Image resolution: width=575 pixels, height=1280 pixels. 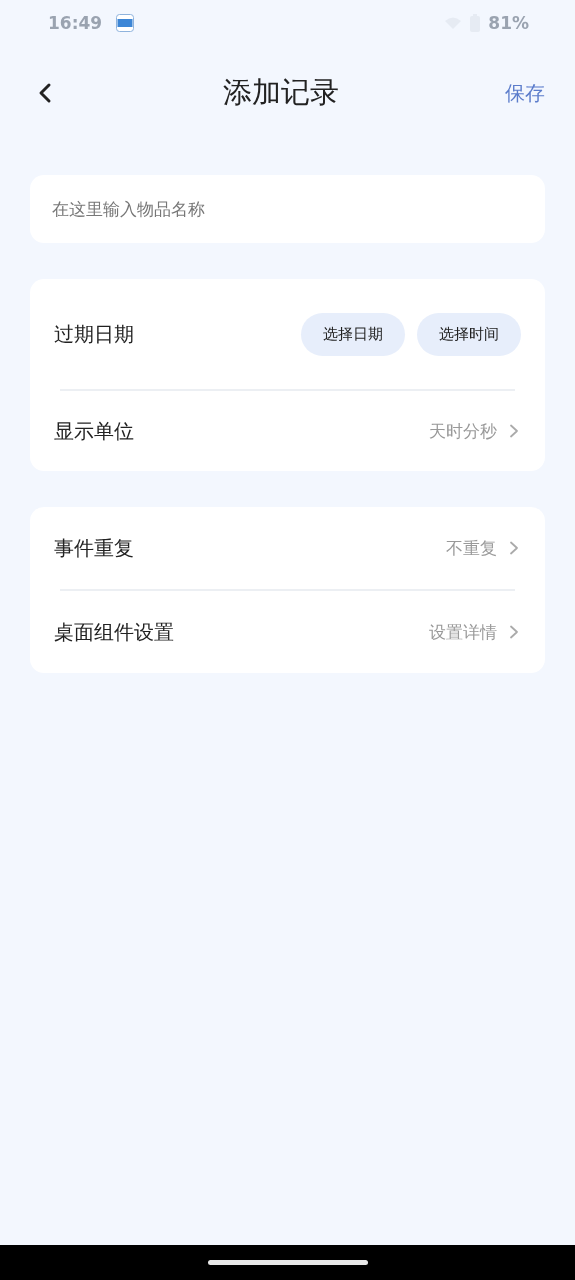 I want to click on pick-button: 选择时间, so click(x=469, y=334).